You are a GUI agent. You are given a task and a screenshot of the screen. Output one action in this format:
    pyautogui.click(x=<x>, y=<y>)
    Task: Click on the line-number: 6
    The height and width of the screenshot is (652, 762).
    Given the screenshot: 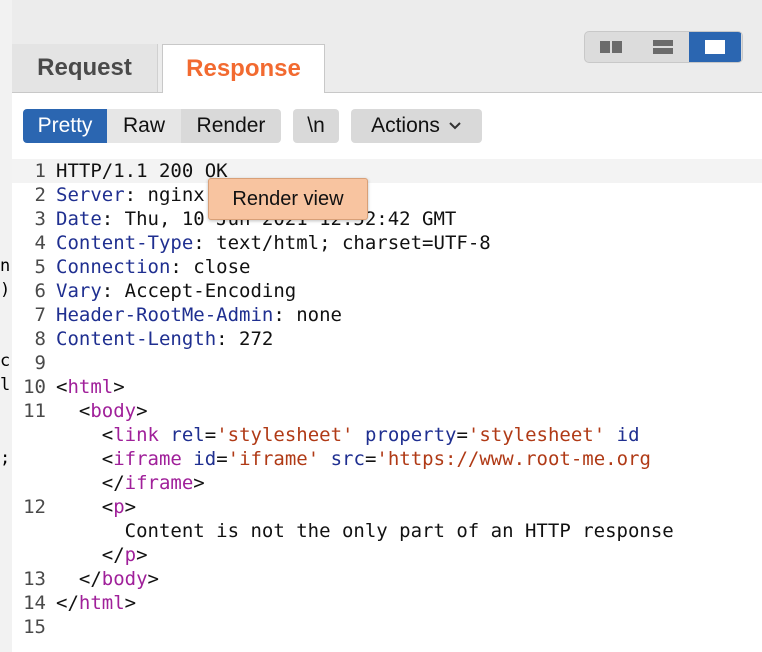 What is the action you would take?
    pyautogui.click(x=40, y=291)
    